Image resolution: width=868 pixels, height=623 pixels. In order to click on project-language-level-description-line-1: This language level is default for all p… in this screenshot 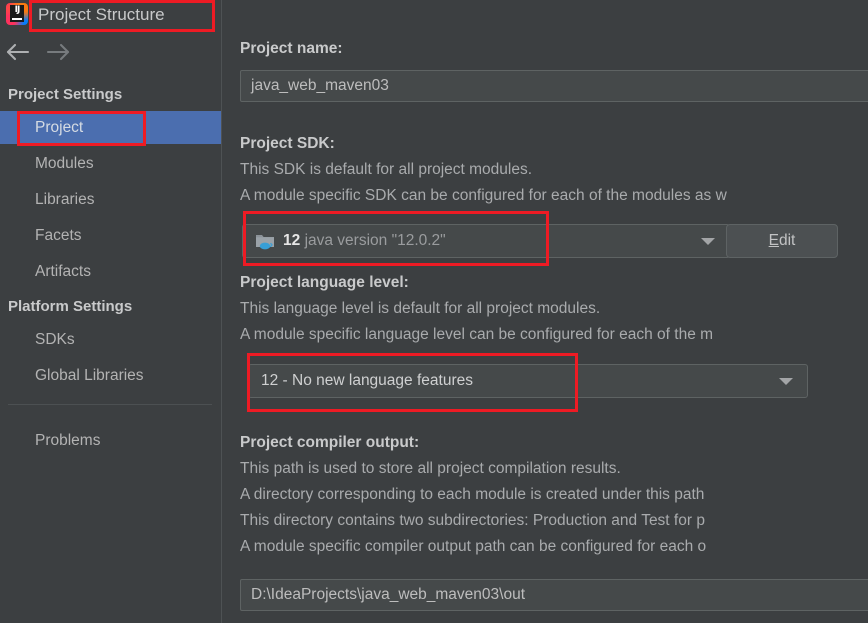, I will do `click(420, 308)`.